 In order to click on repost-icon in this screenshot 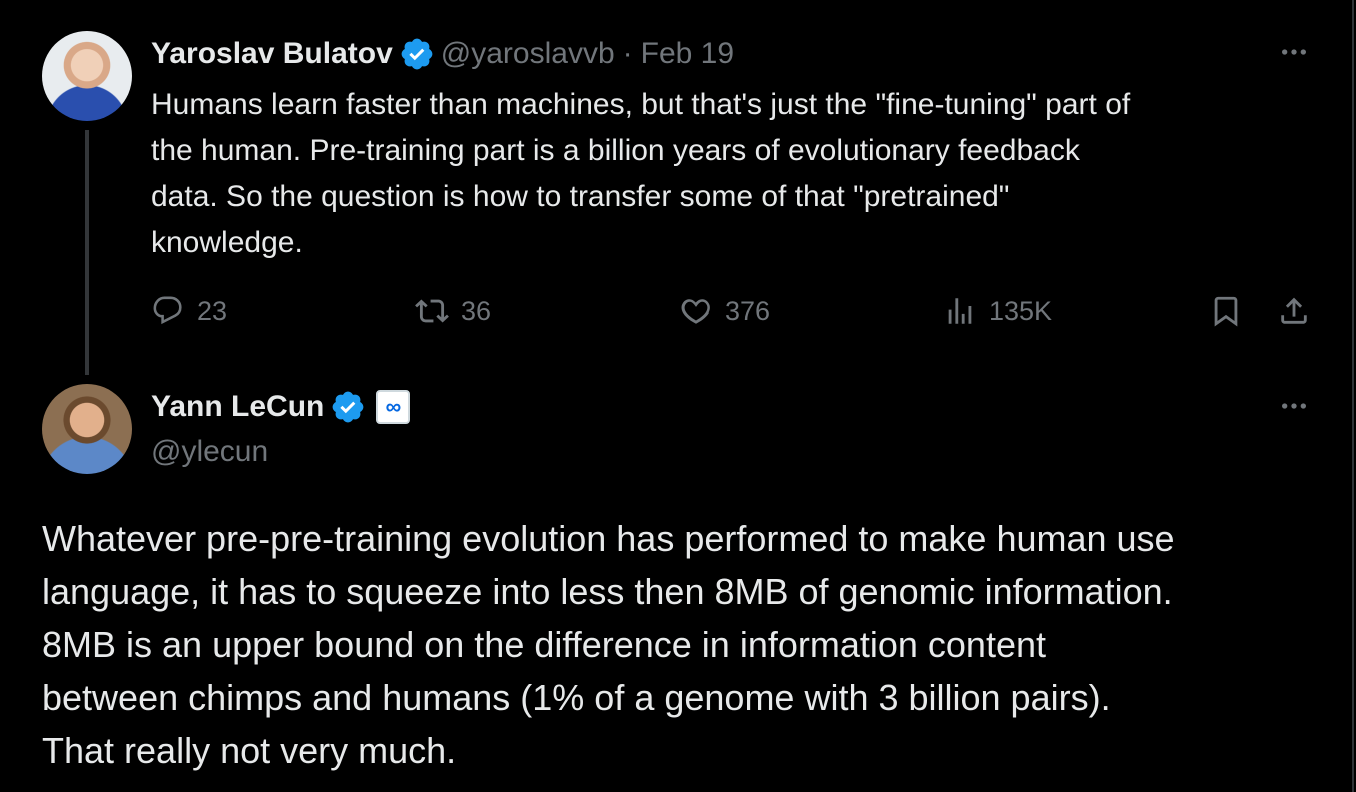, I will do `click(432, 311)`.